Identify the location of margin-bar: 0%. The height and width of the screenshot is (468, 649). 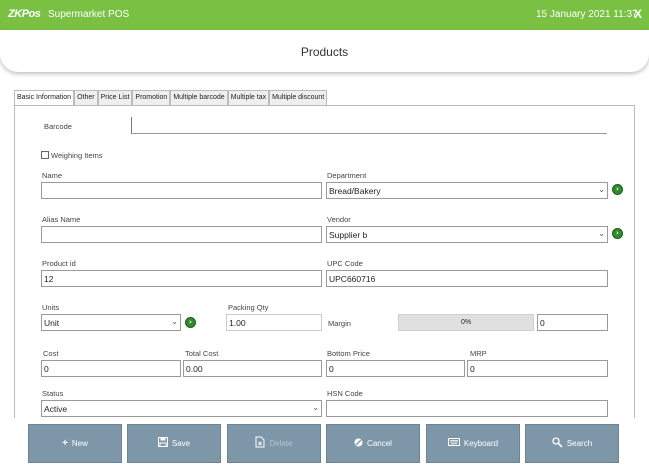
(466, 322).